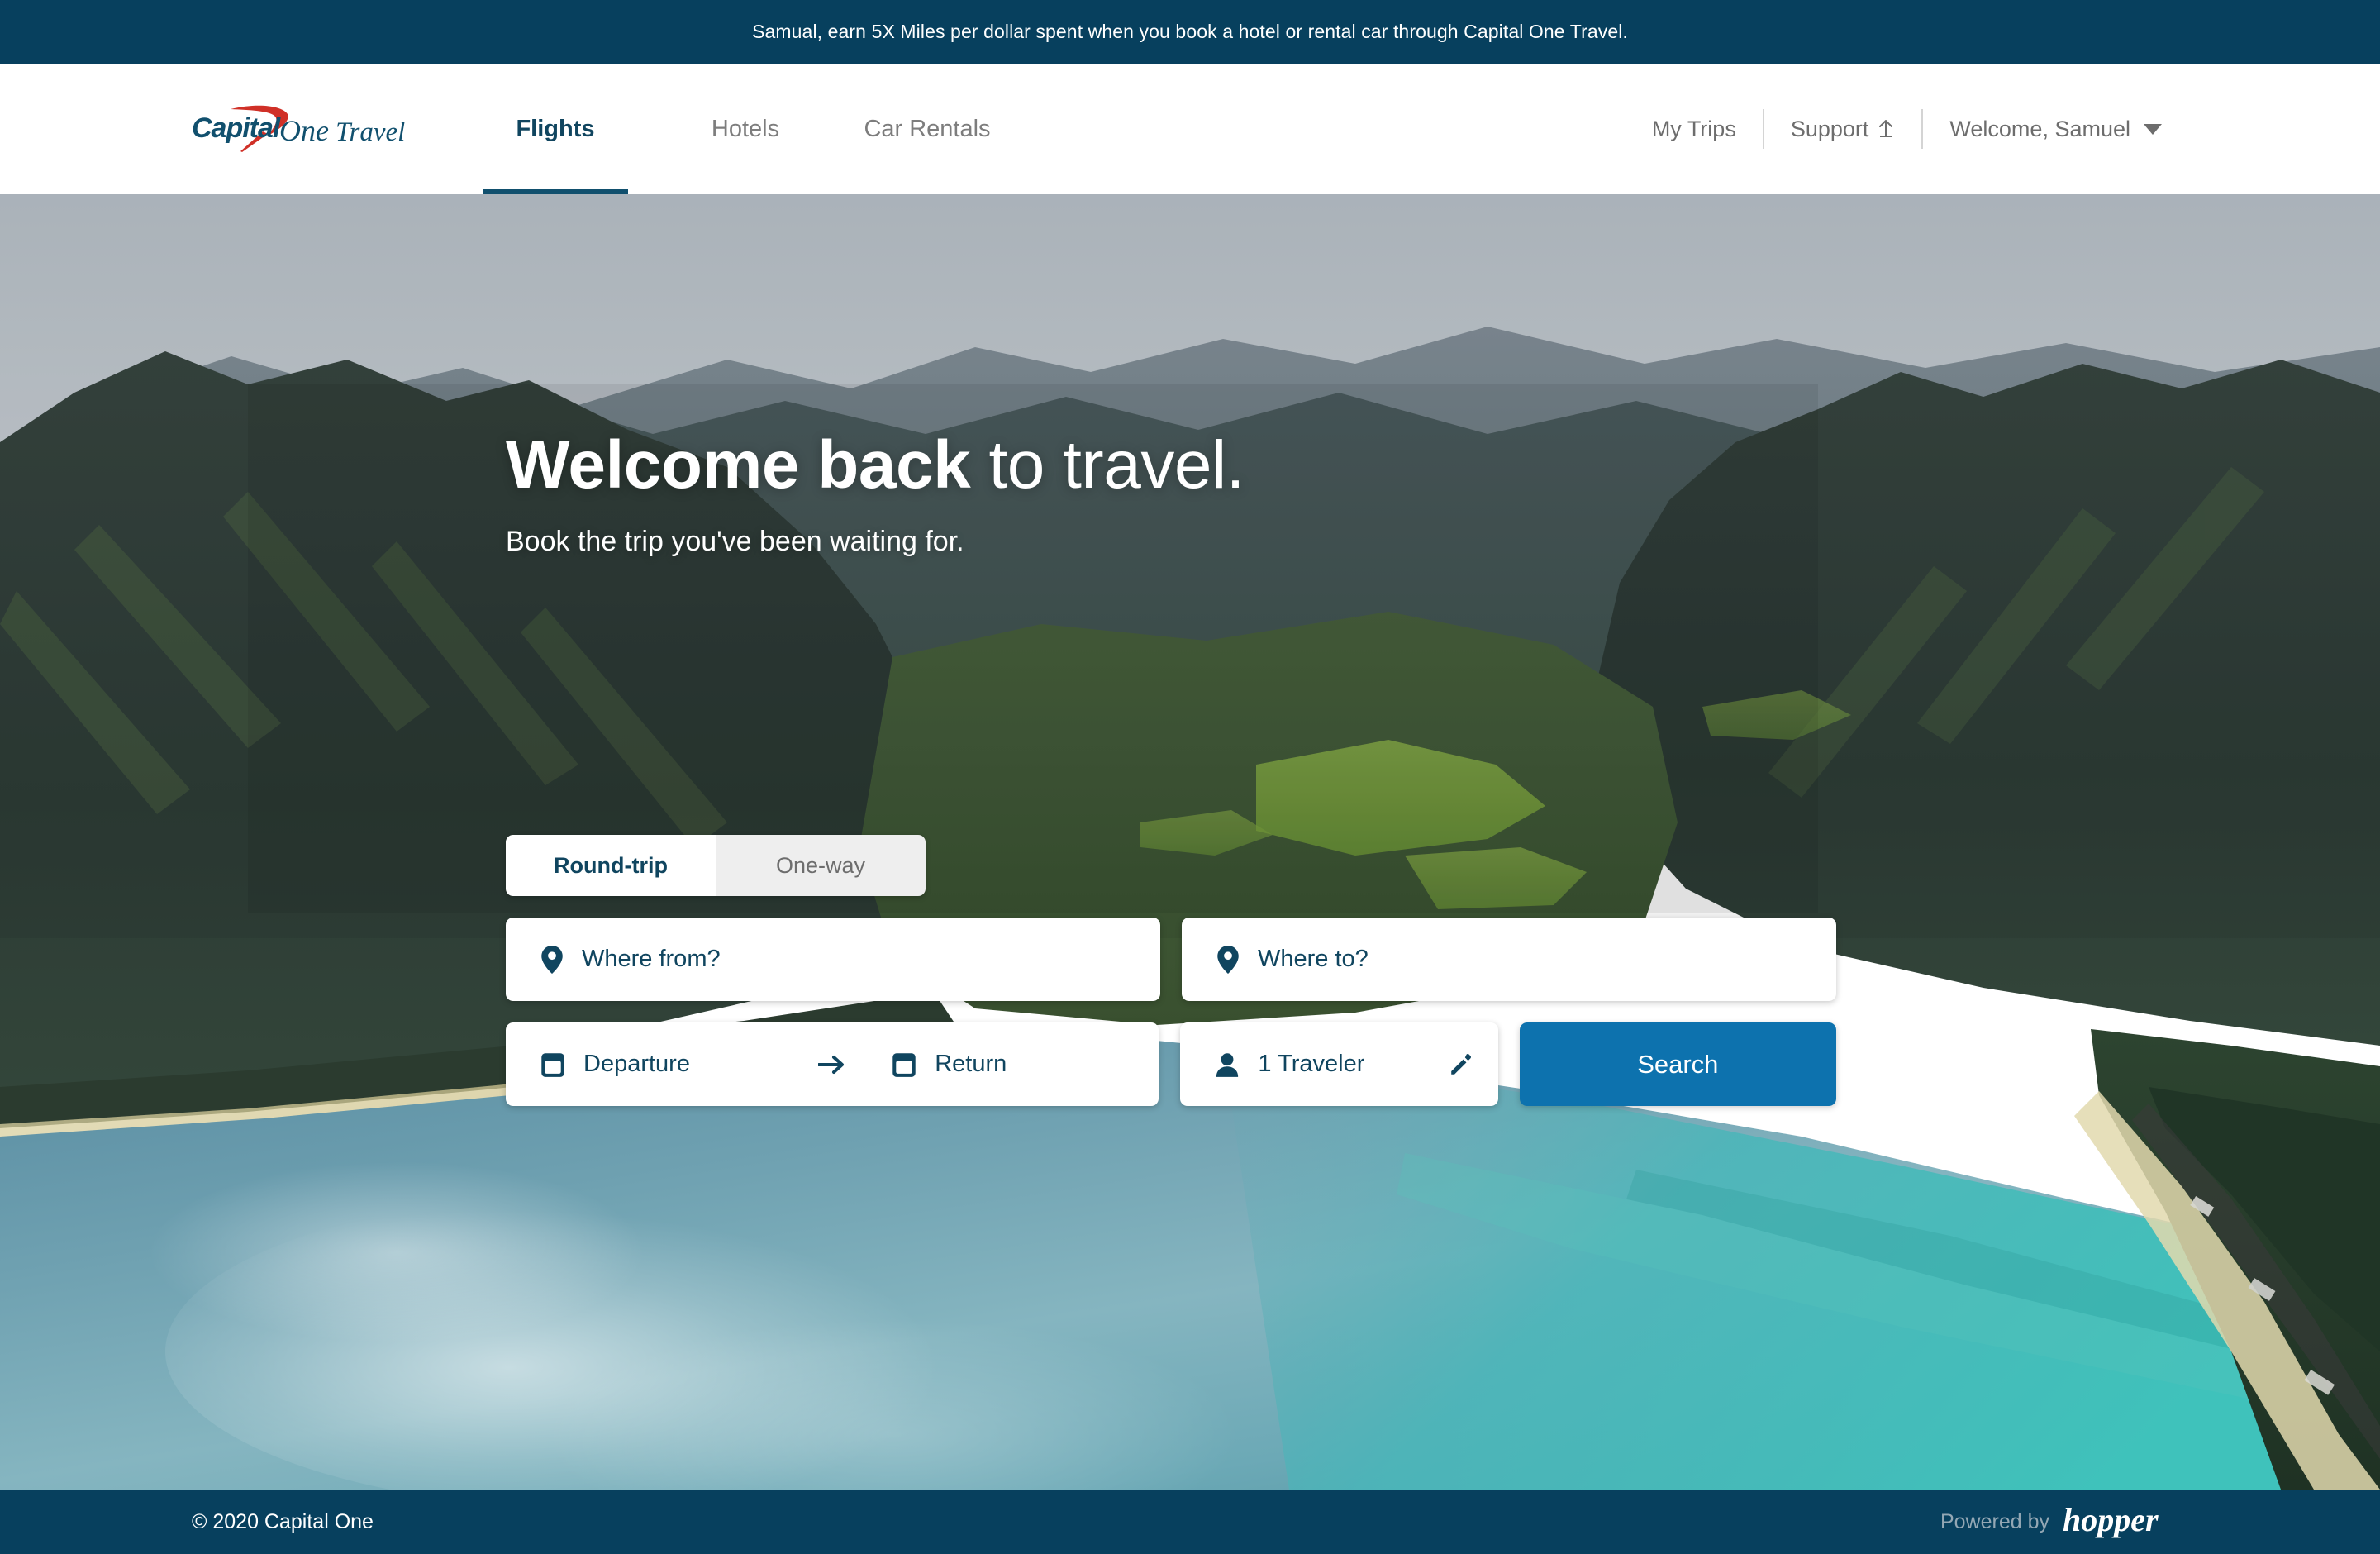  I want to click on destination-placeholder: Where to?, so click(1313, 959).